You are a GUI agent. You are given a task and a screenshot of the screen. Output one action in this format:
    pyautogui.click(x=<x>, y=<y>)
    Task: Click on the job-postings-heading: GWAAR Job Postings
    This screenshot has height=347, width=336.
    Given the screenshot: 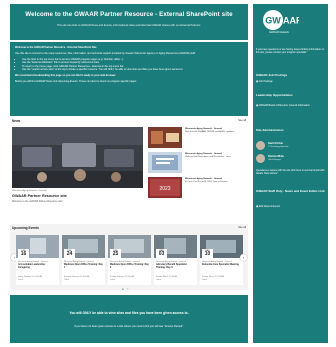 What is the action you would take?
    pyautogui.click(x=272, y=75)
    